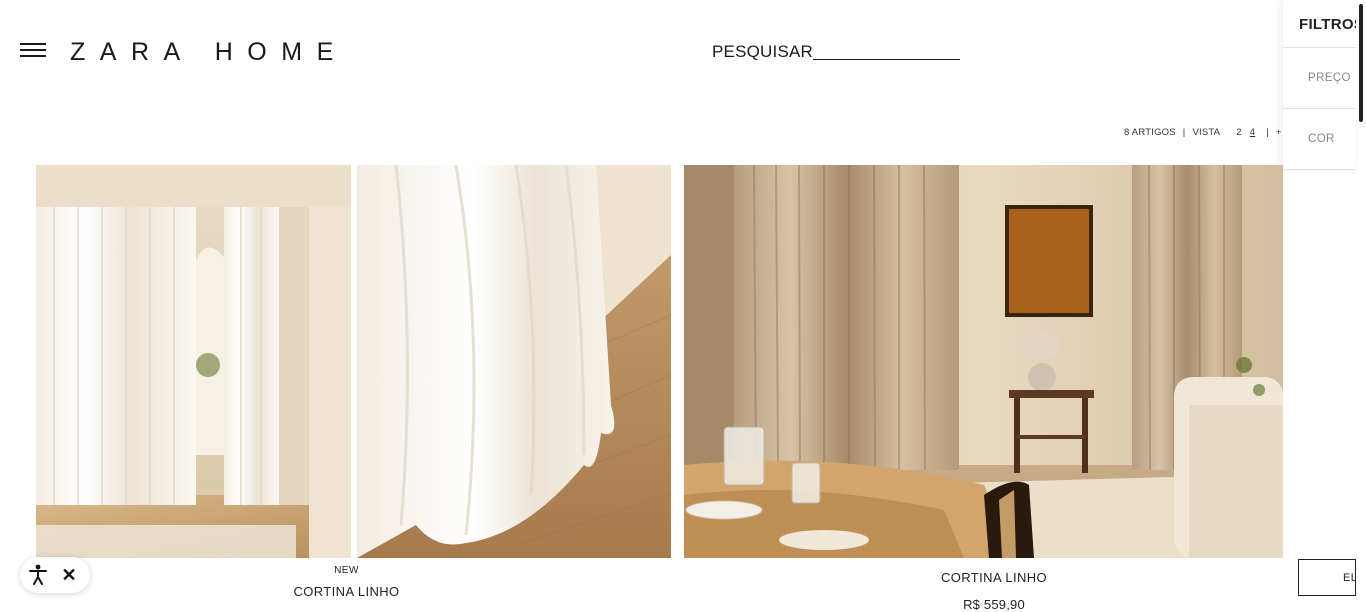  Describe the element at coordinates (1206, 132) in the screenshot. I see `view-label: VISTA` at that location.